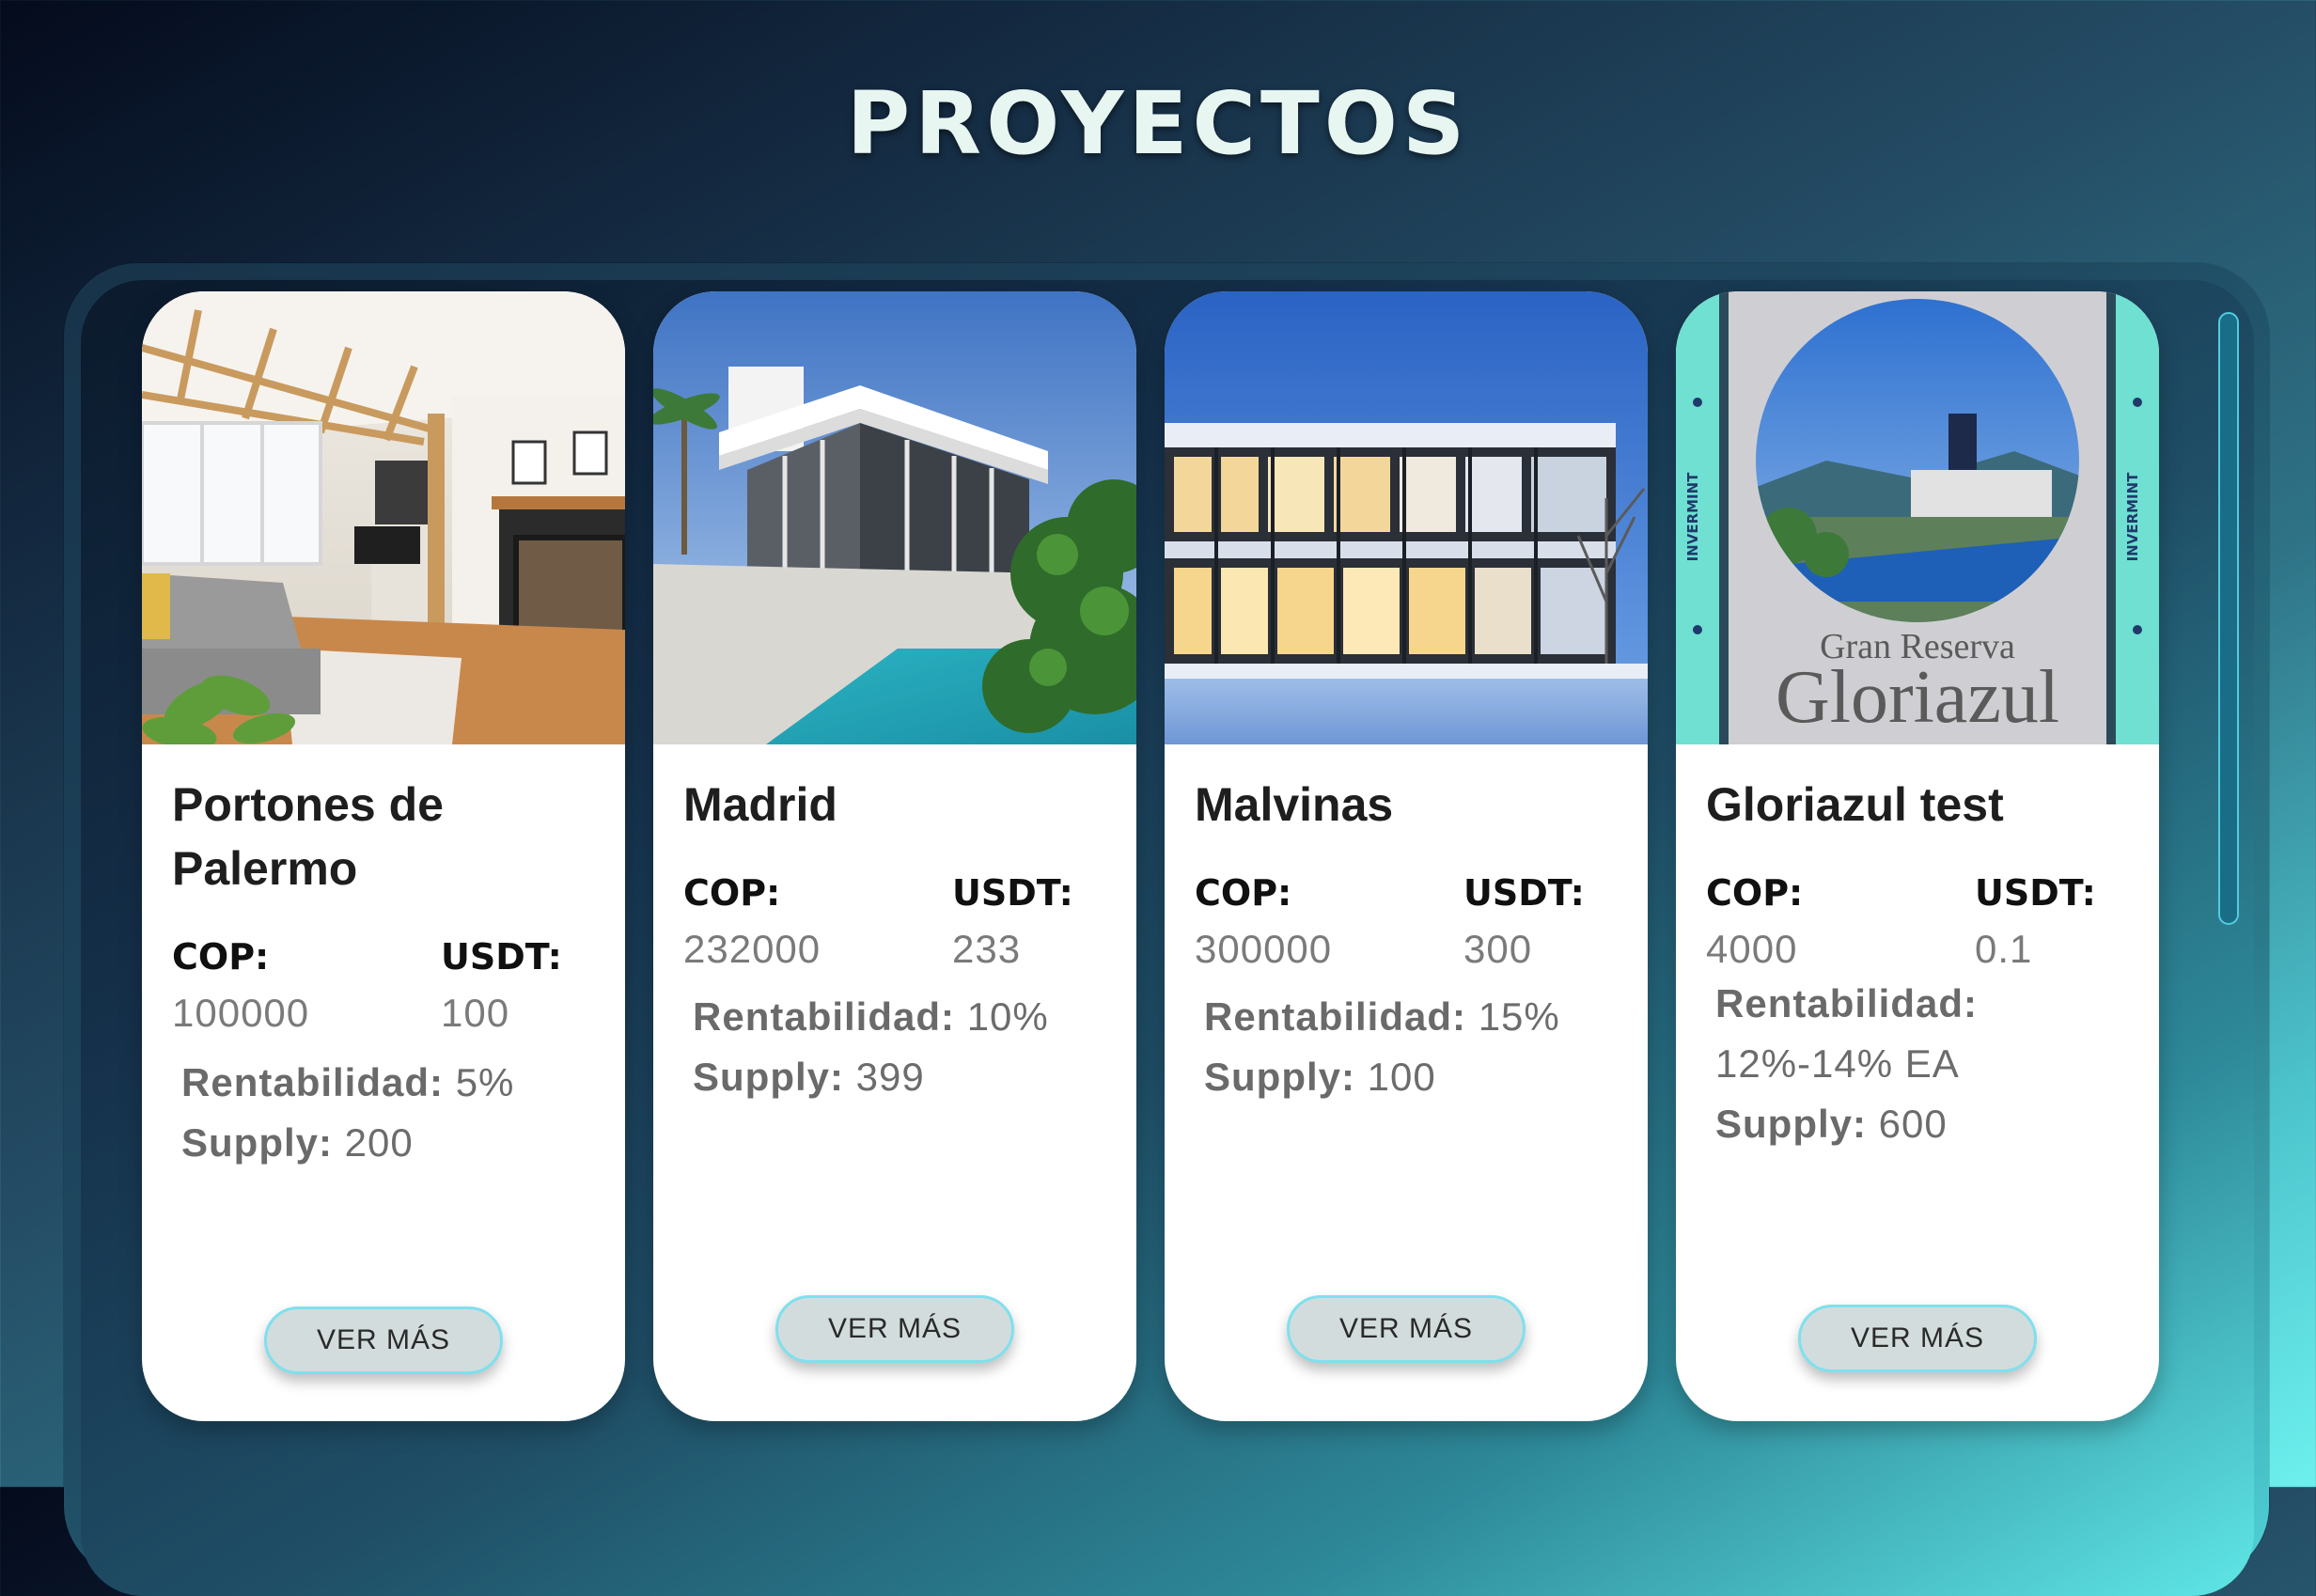 The width and height of the screenshot is (2316, 1596). What do you see at coordinates (379, 1142) in the screenshot?
I see `supply-value: 200` at bounding box center [379, 1142].